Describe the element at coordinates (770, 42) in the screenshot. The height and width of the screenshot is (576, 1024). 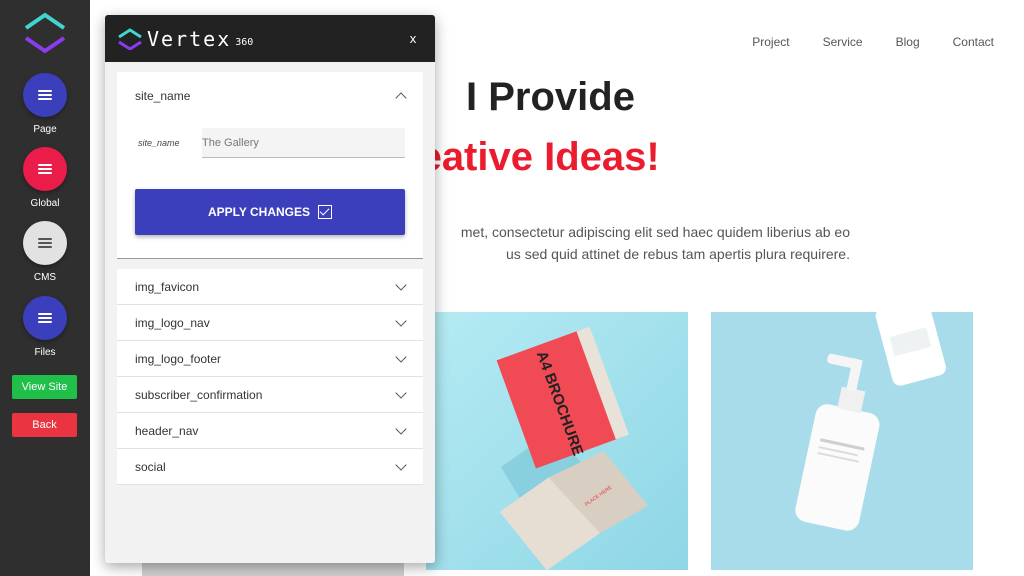
I see `nav-link-project: Project` at that location.